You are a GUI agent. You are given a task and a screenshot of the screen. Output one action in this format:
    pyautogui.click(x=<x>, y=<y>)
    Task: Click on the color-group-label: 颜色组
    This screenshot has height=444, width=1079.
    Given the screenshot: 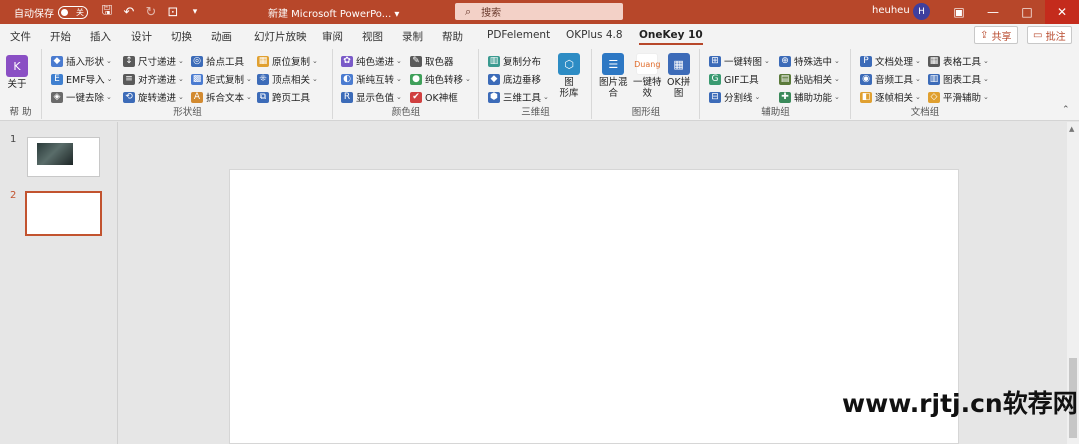 What is the action you would take?
    pyautogui.click(x=406, y=112)
    